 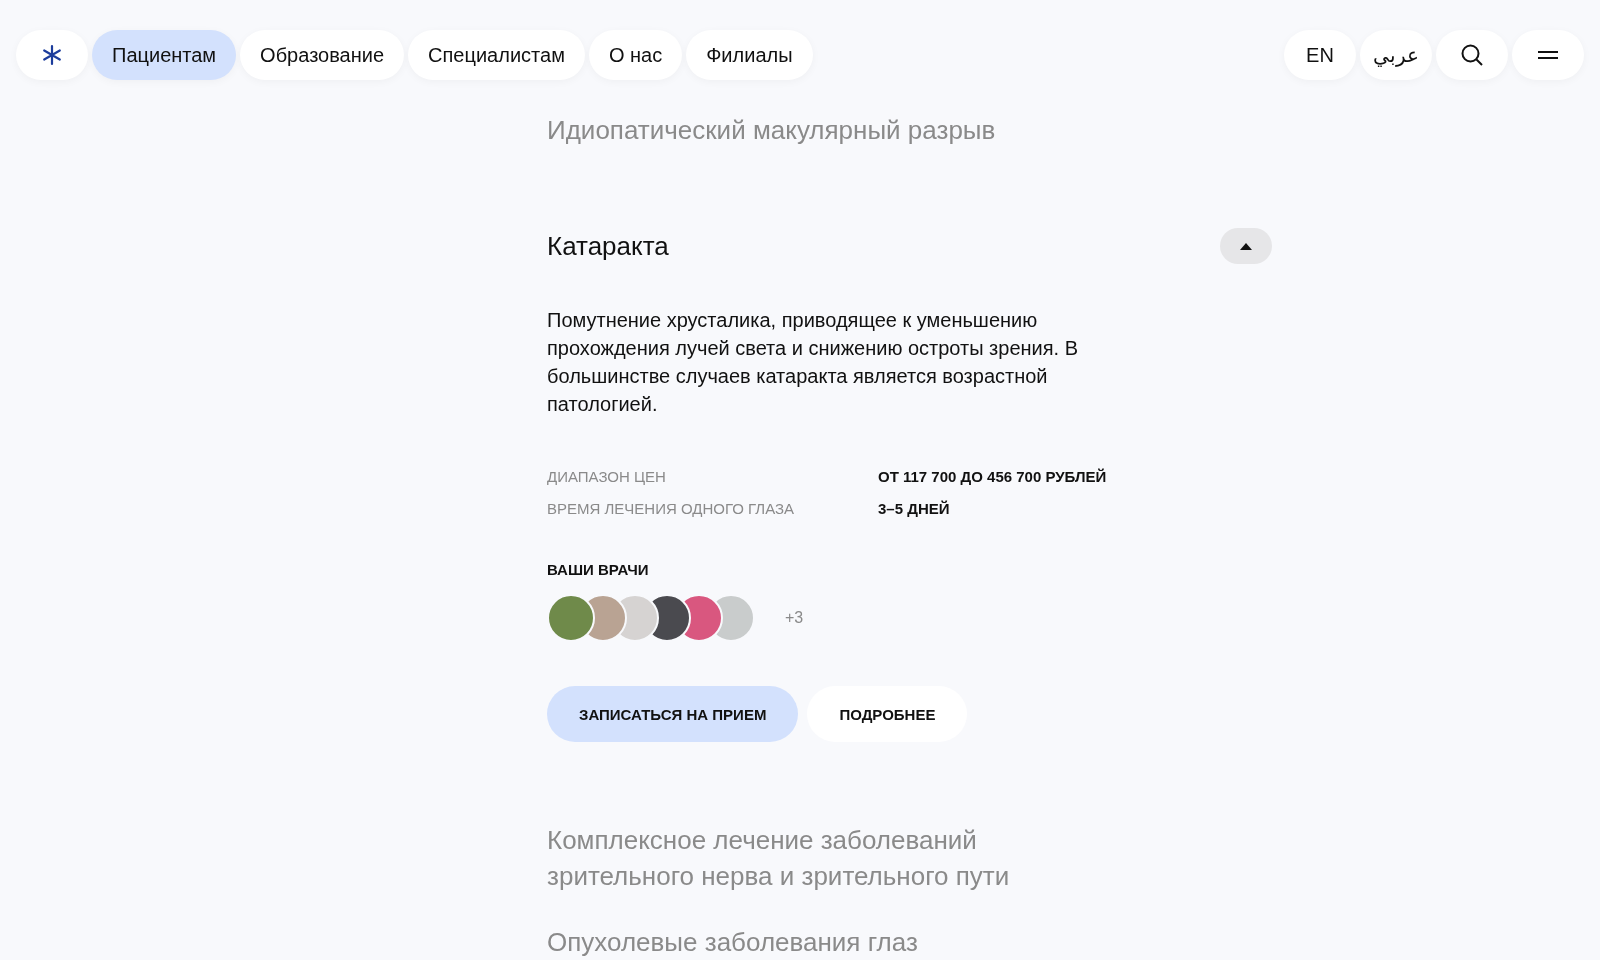 What do you see at coordinates (164, 55) in the screenshot?
I see `nav-tab: Пациентам` at bounding box center [164, 55].